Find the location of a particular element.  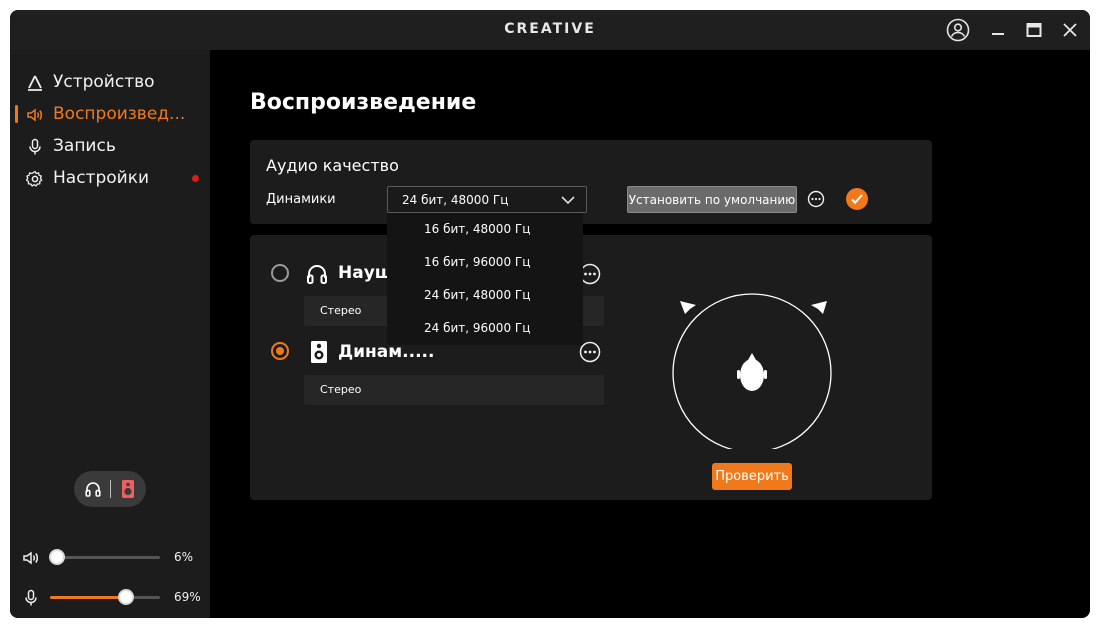

quality-select: 24 бит, 48000 Гц is located at coordinates (487, 199).